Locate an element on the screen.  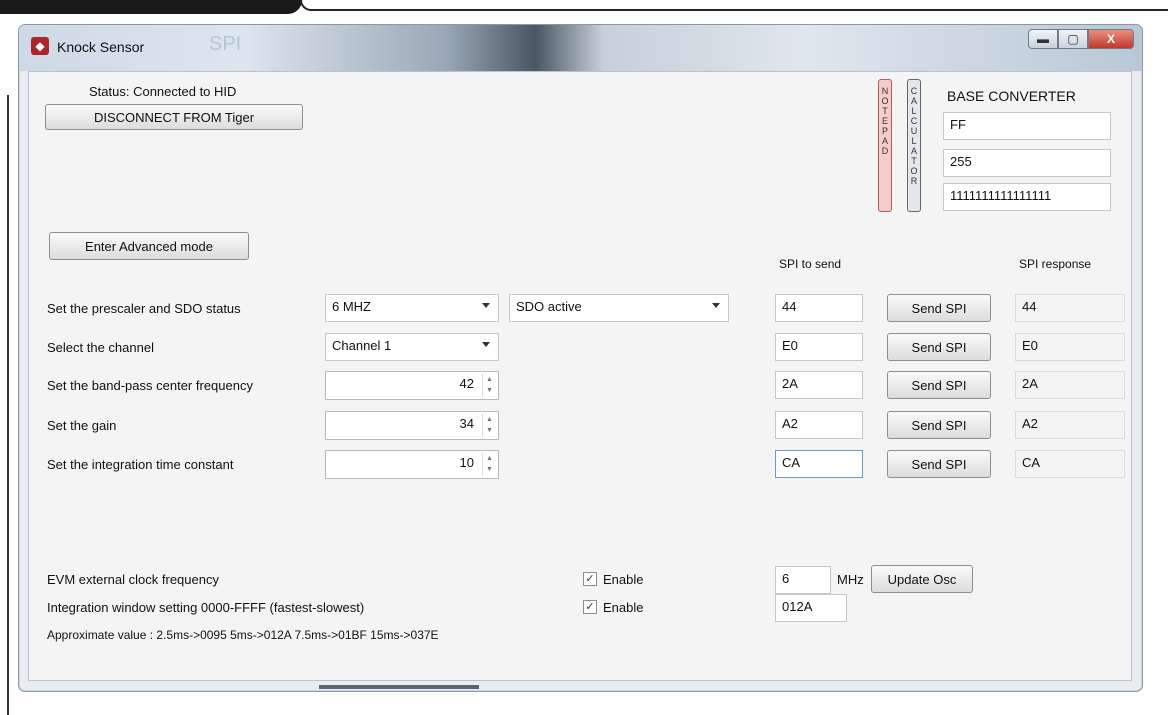
clock-unit: MHz is located at coordinates (850, 579).